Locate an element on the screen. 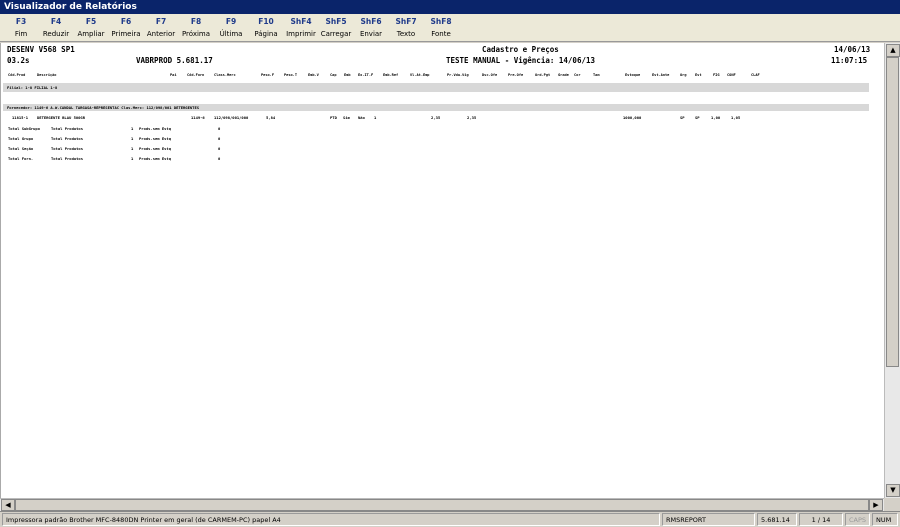  item-yes: Sim is located at coordinates (346, 117).